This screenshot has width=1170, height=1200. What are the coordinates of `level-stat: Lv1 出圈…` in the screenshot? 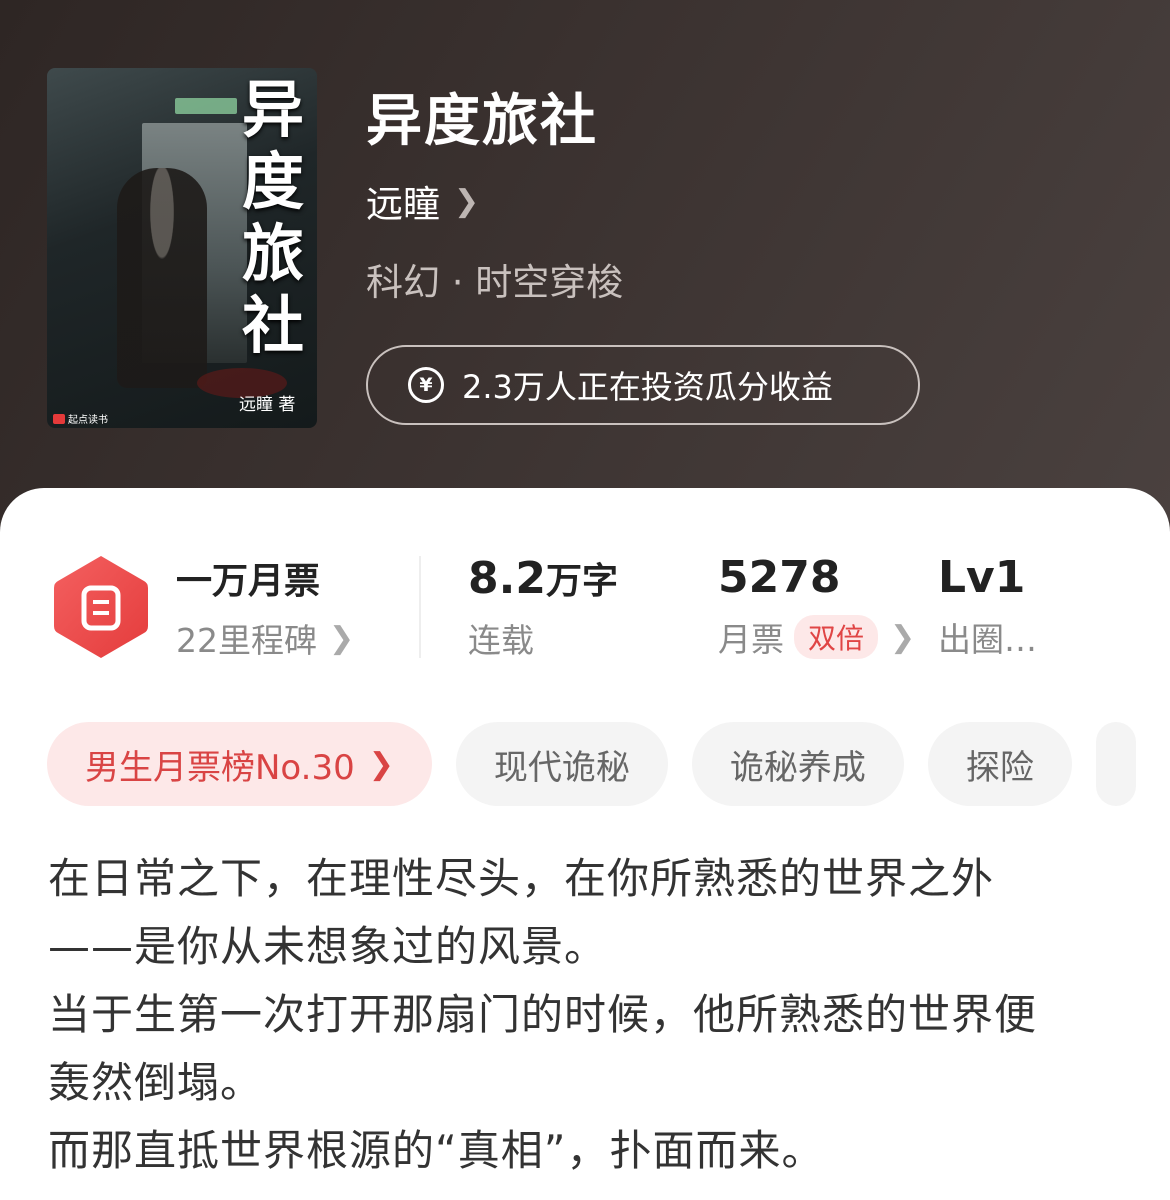 It's located at (987, 606).